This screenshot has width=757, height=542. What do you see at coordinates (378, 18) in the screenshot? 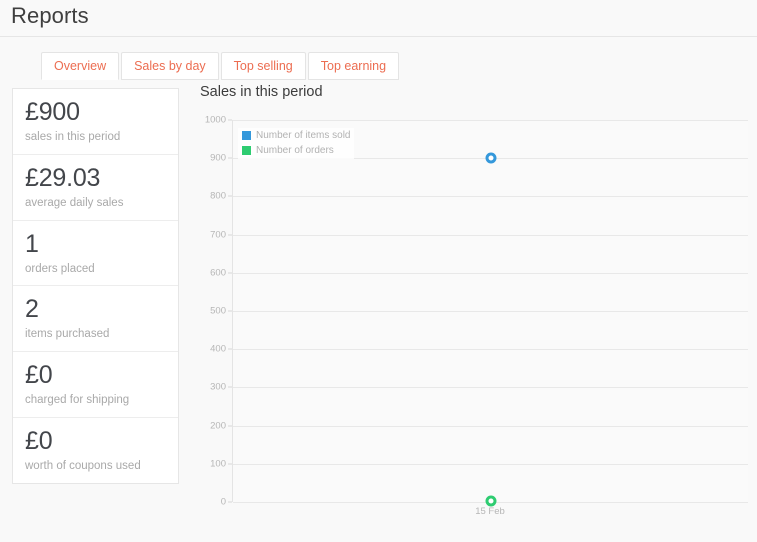
I see `page-header: Reports` at bounding box center [378, 18].